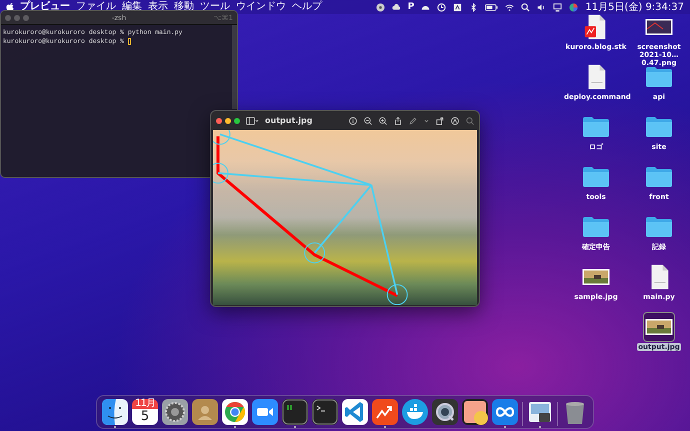  Describe the element at coordinates (413, 120) in the screenshot. I see `pen-icon` at that location.